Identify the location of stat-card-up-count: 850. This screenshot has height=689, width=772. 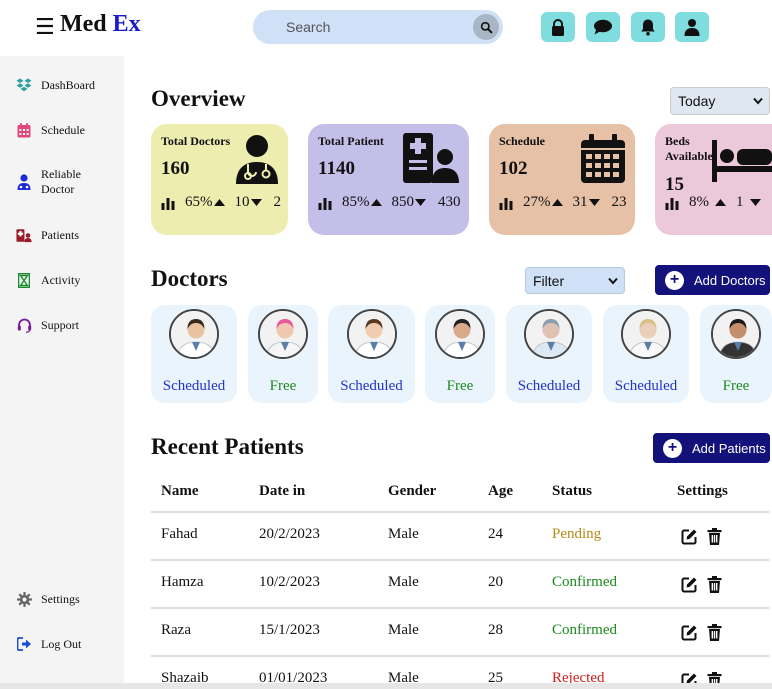
(403, 202).